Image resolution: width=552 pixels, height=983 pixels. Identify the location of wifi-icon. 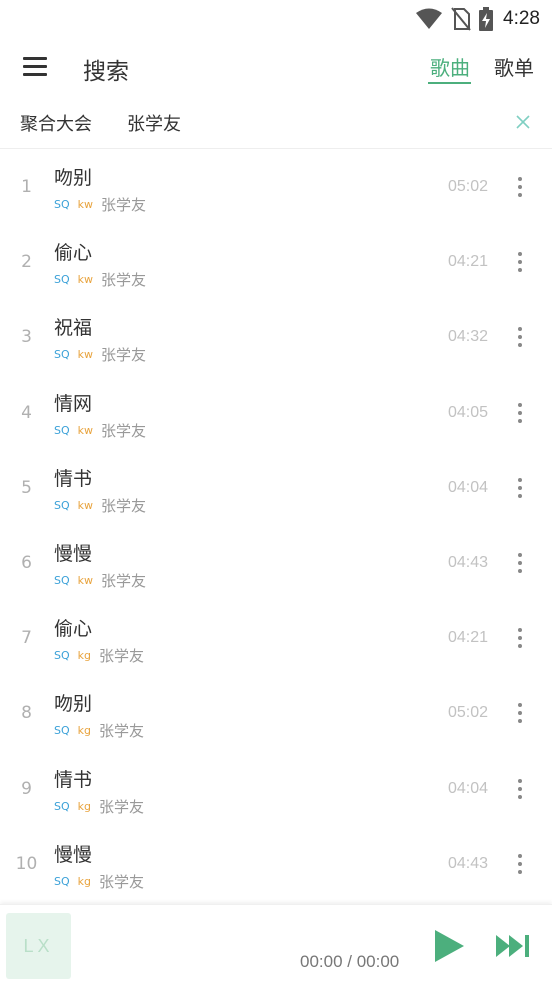
(429, 18).